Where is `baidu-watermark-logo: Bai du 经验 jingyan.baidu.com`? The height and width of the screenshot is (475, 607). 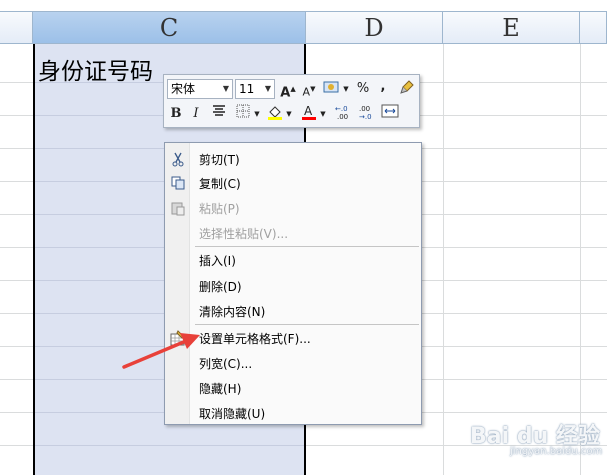
baidu-watermark-logo: Bai du 经验 jingyan.baidu.com is located at coordinates (536, 437).